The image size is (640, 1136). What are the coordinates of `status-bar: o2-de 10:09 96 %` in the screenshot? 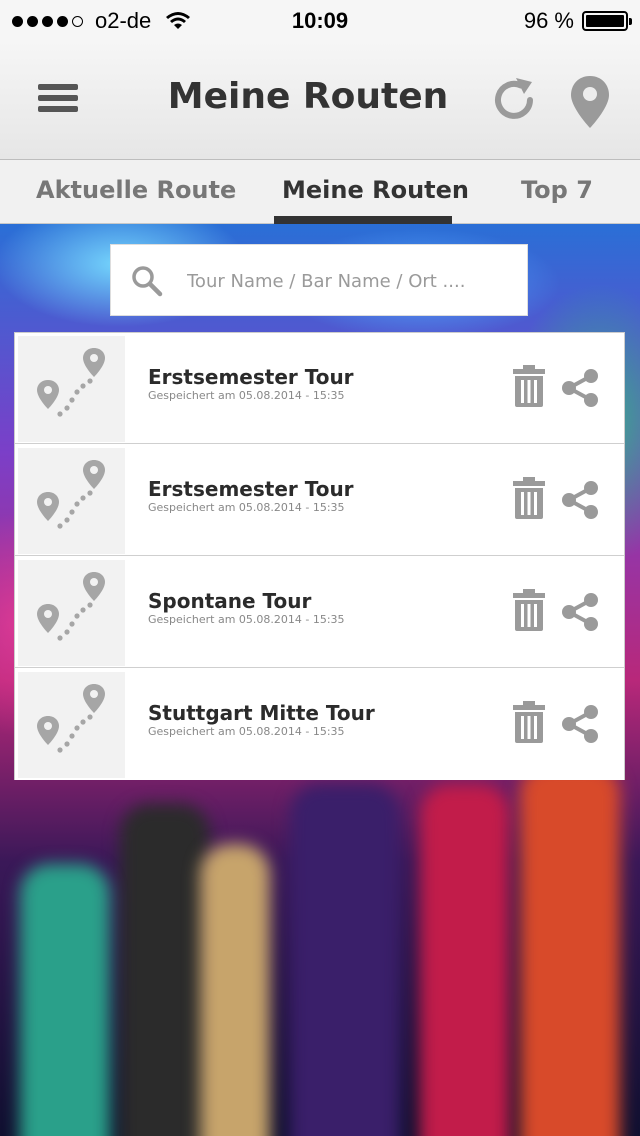 It's located at (320, 20).